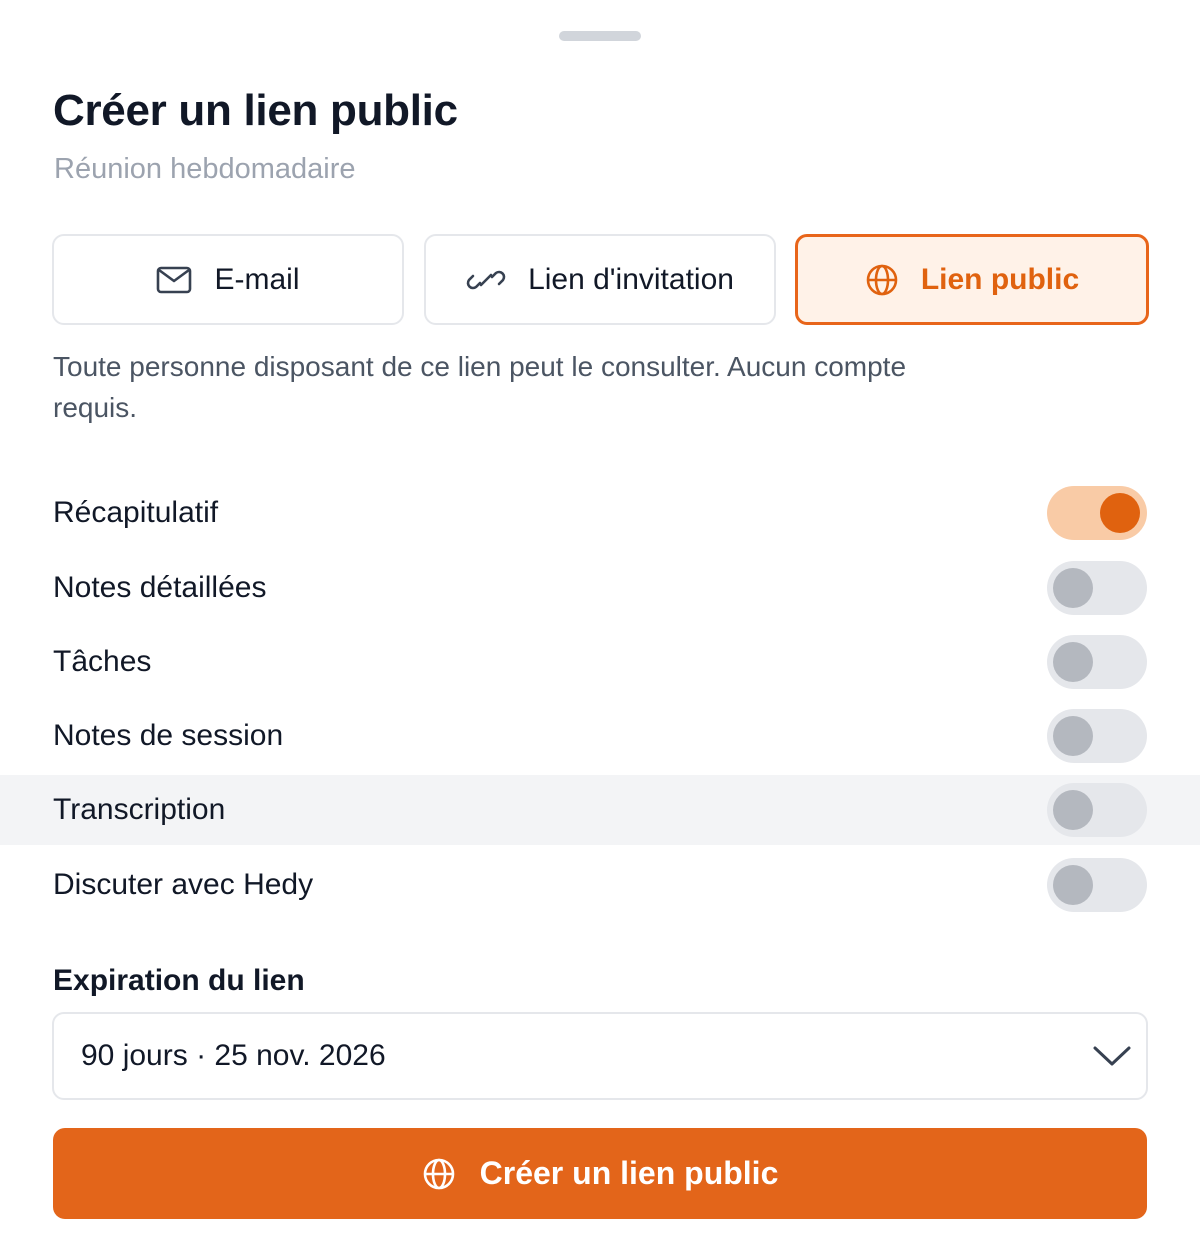  I want to click on option-row-transcription: Transcription, so click(600, 810).